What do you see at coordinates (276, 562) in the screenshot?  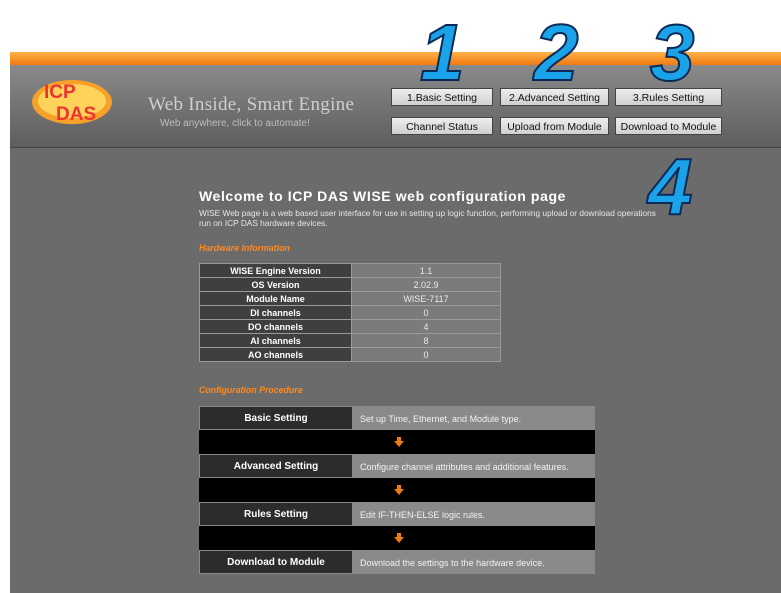 I see `procedure-step-name: Download to Module` at bounding box center [276, 562].